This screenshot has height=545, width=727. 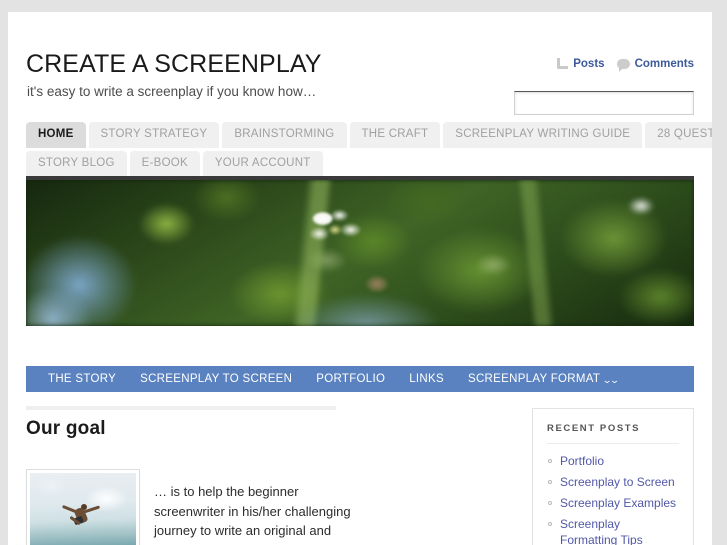 I want to click on comment-bubble-icon, so click(x=623, y=65).